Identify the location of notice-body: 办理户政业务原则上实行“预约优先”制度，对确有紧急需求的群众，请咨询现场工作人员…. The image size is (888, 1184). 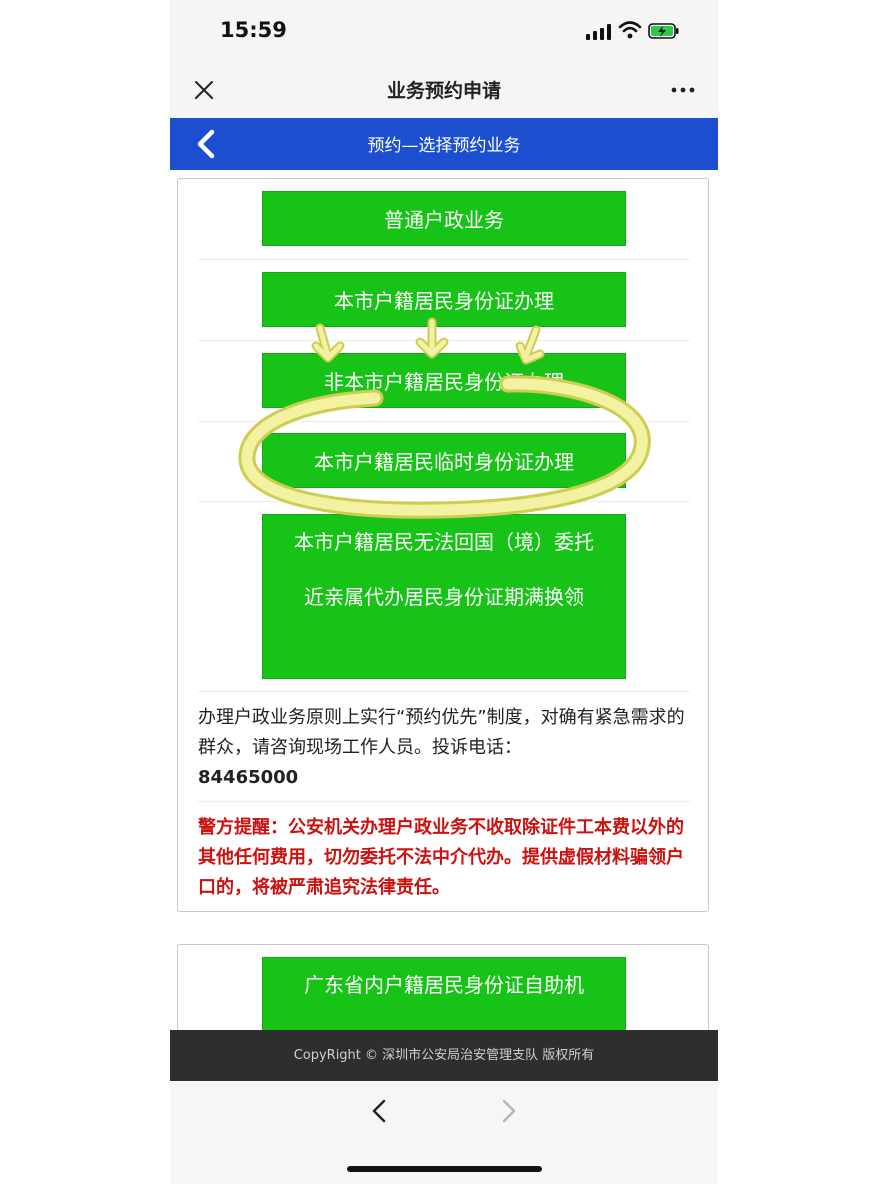
(441, 732).